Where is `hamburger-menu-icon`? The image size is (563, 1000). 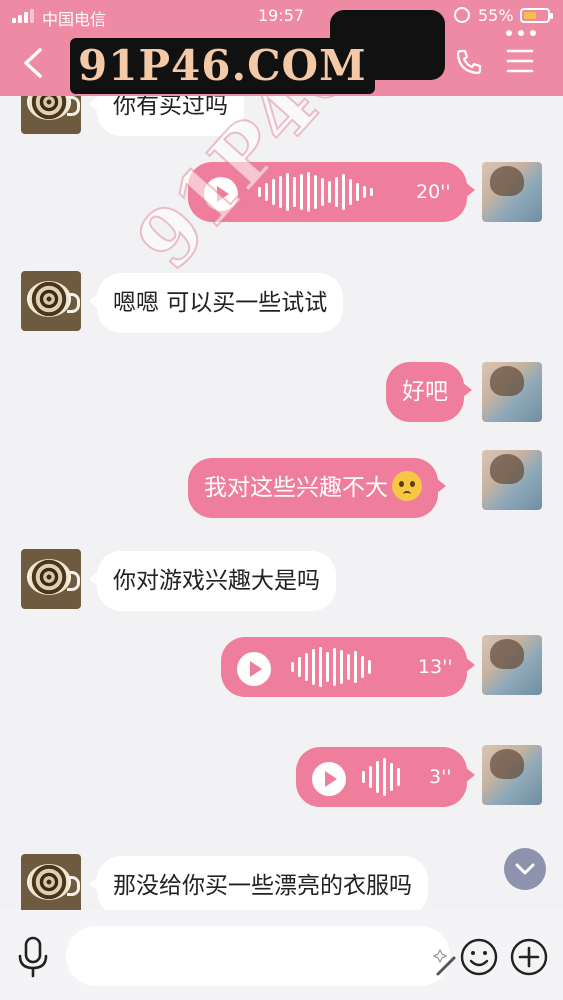 hamburger-menu-icon is located at coordinates (520, 61).